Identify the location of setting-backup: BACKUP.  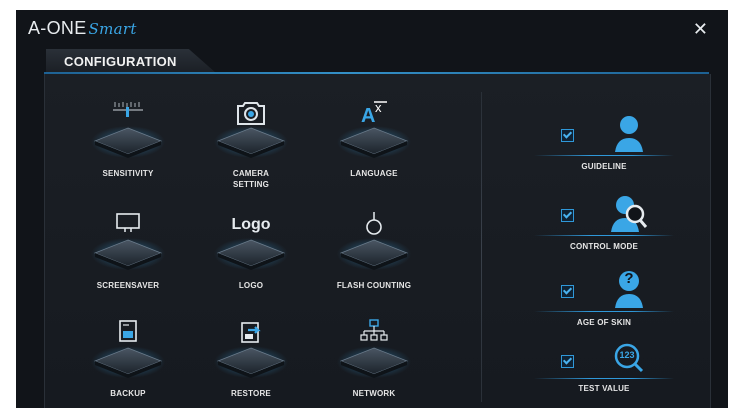
(128, 363).